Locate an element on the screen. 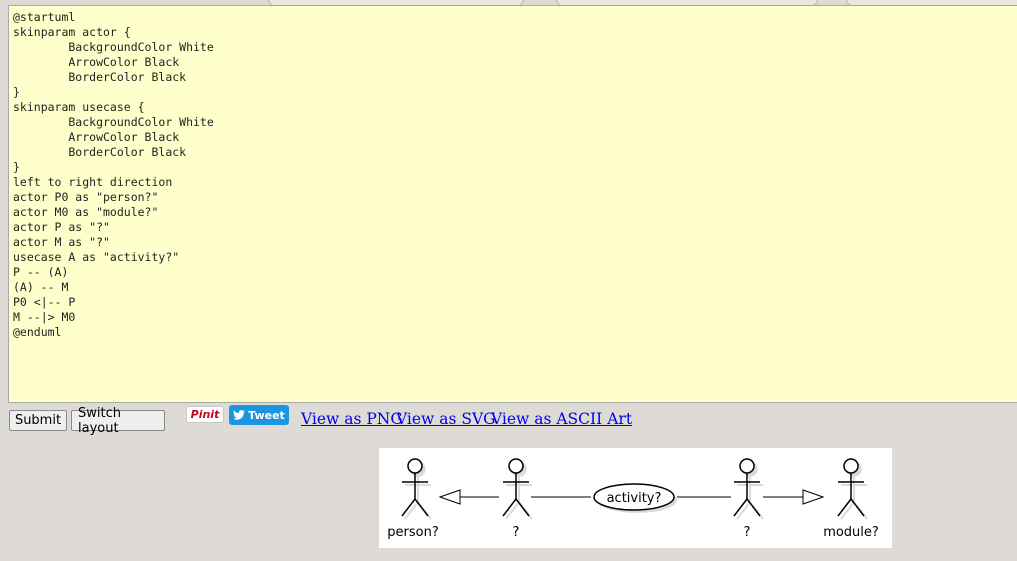  view-as-svg-link: View as SVG is located at coordinates (446, 419).